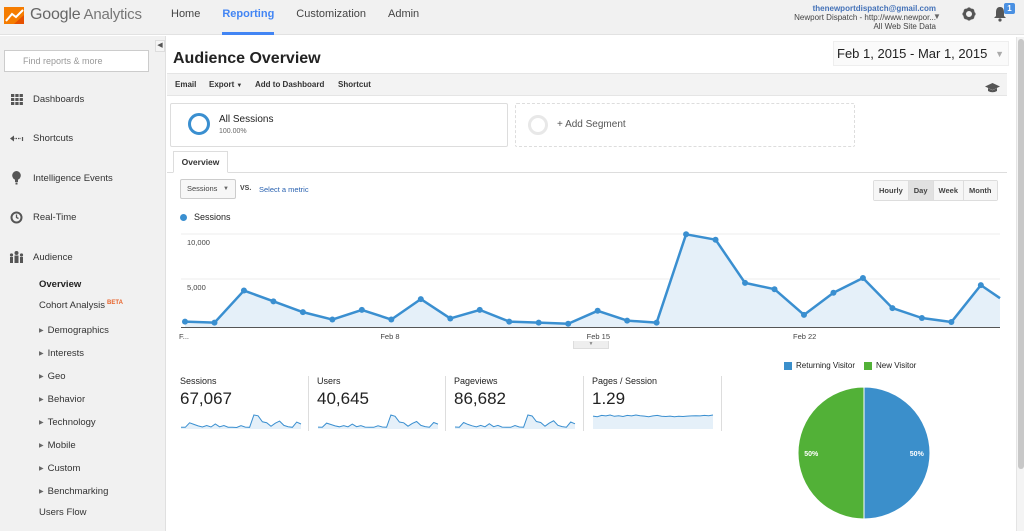  I want to click on scorecard-sparkline, so click(378, 421).